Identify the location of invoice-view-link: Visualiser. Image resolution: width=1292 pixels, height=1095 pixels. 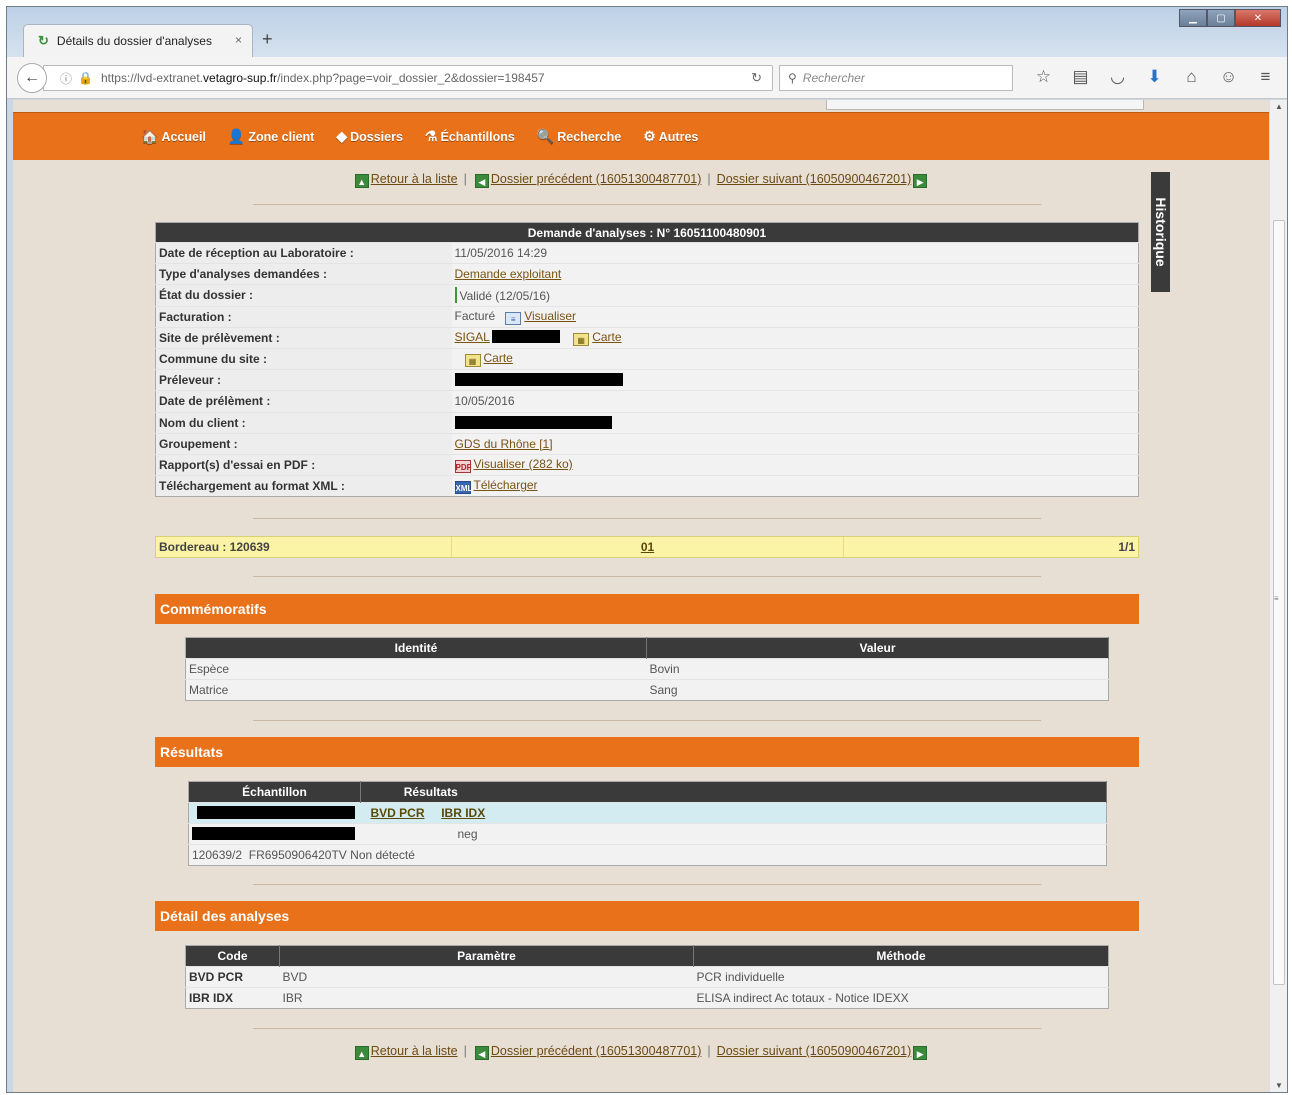
(550, 316).